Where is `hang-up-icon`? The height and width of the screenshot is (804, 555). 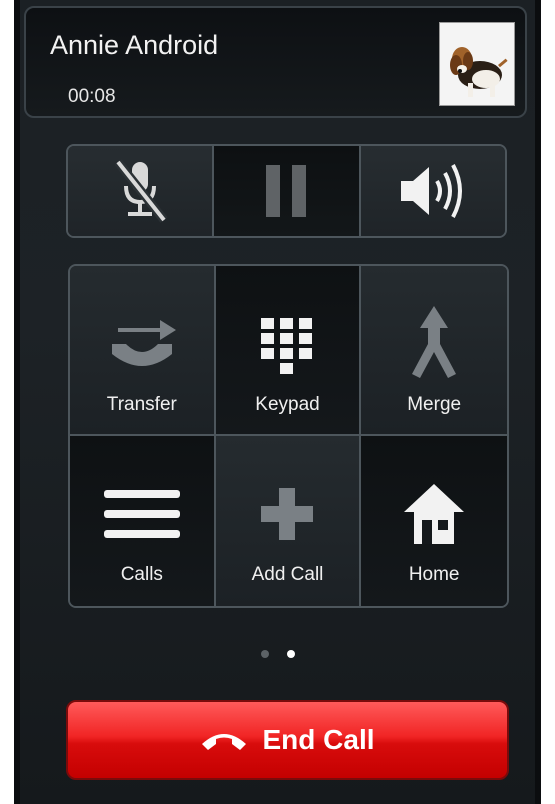
hang-up-icon is located at coordinates (224, 742).